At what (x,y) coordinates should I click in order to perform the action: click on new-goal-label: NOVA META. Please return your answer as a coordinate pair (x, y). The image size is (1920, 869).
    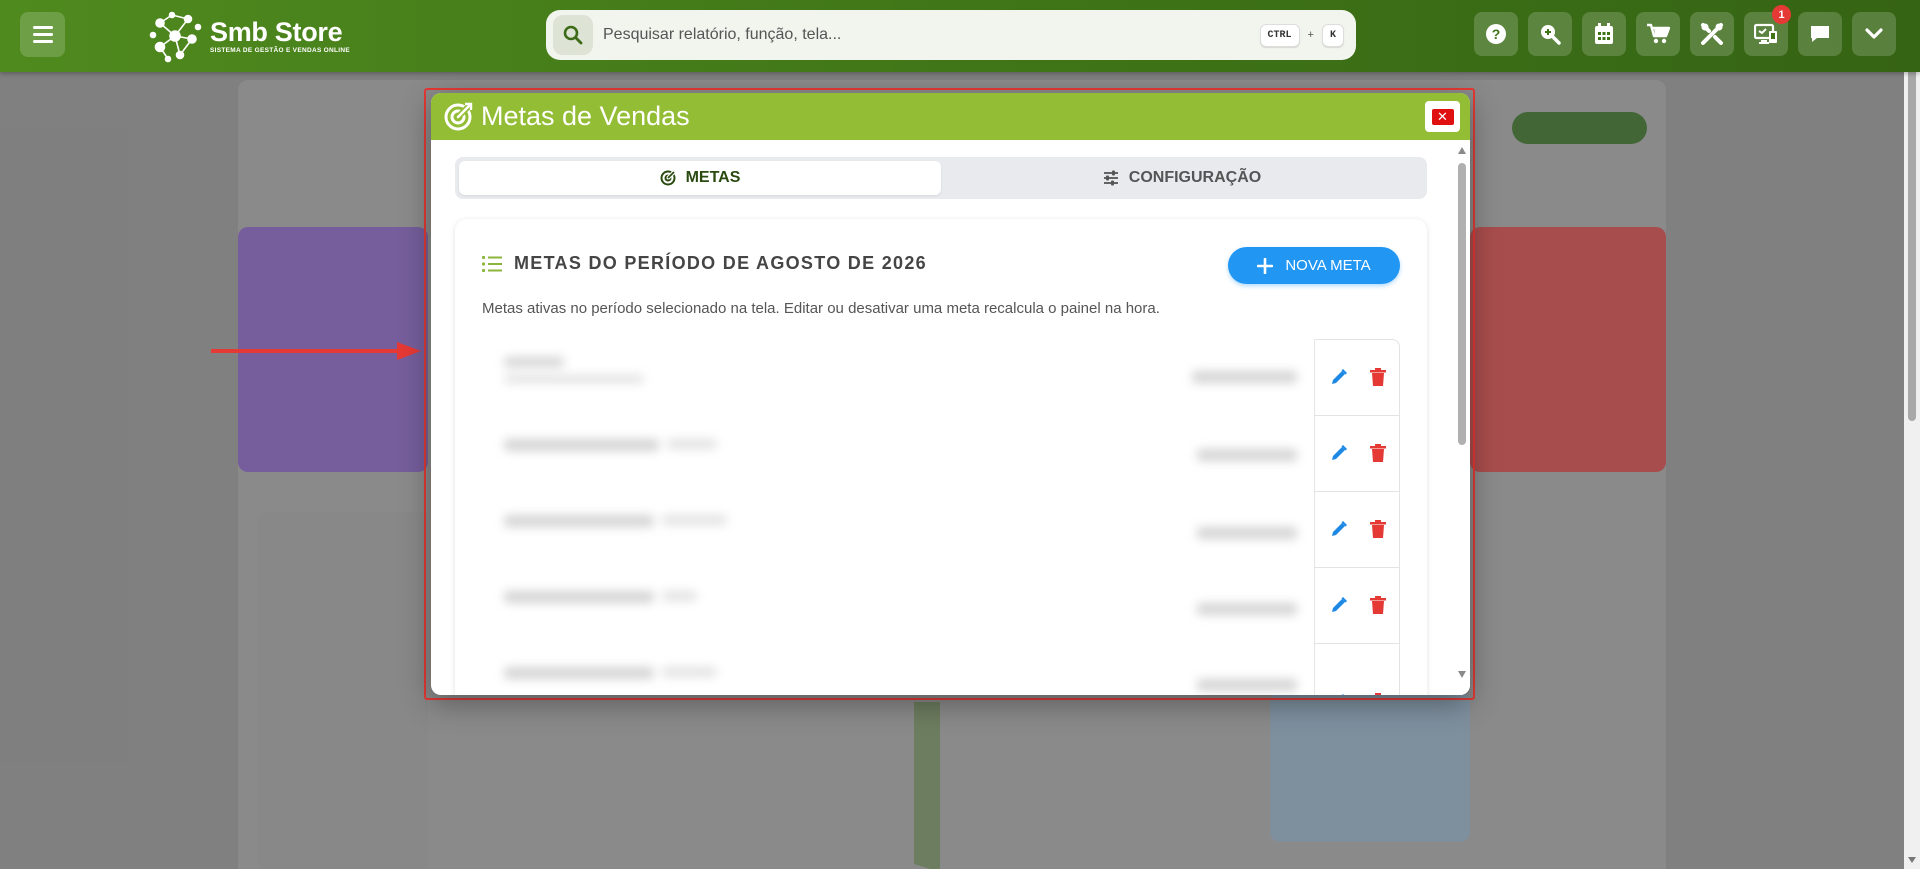
    Looking at the image, I should click on (1328, 265).